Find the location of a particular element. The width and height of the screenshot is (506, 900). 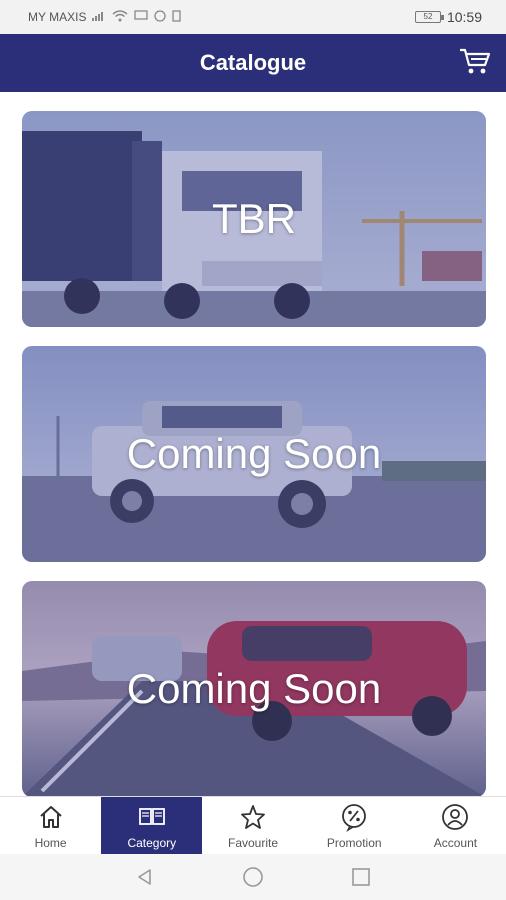

app-bar: Catalogue is located at coordinates (253, 63).